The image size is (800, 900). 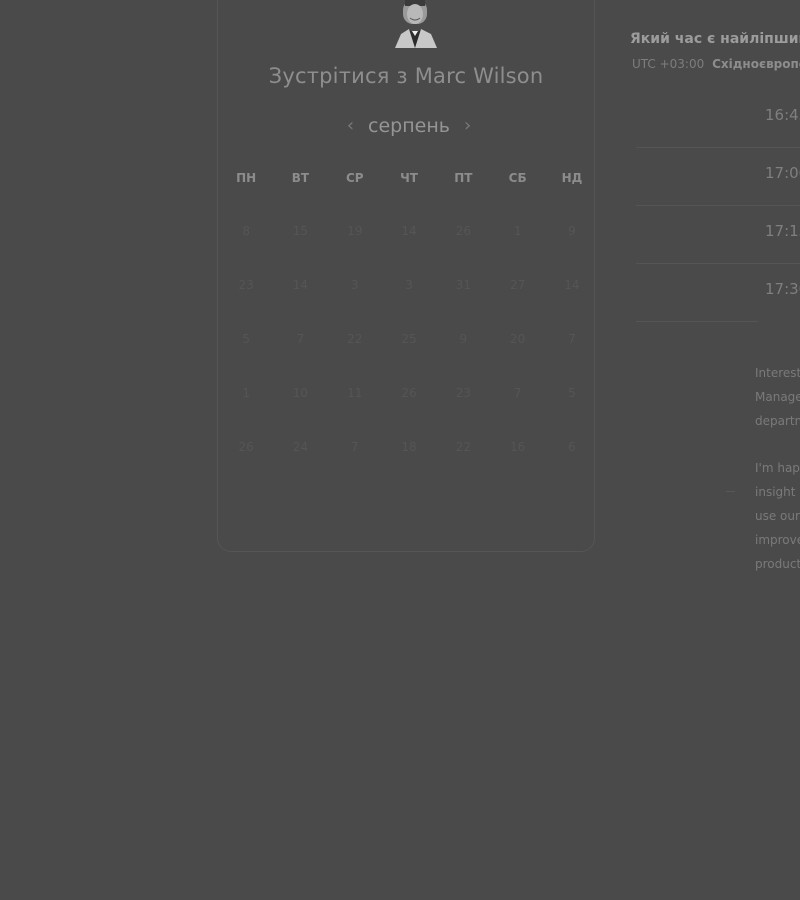 What do you see at coordinates (777, 421) in the screenshot?
I see `description-line: departm` at bounding box center [777, 421].